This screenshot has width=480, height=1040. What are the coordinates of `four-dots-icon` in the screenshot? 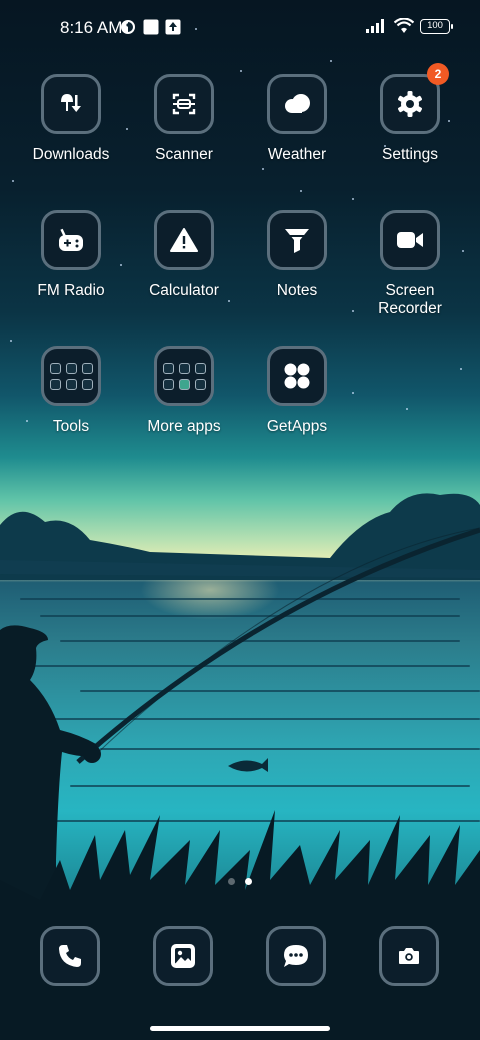 It's located at (297, 376).